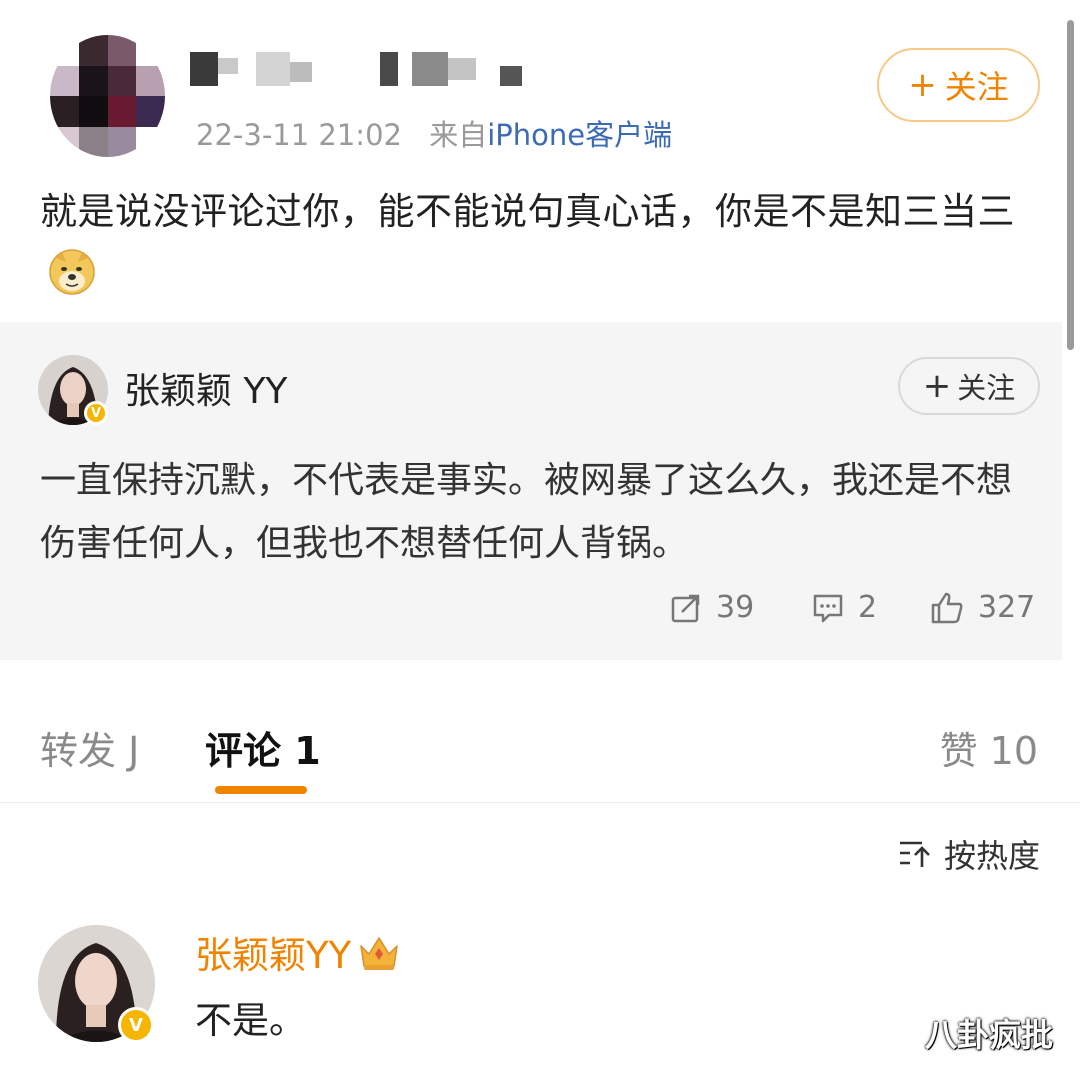 Image resolution: width=1080 pixels, height=1070 pixels. Describe the element at coordinates (868, 607) in the screenshot. I see `comment-count: 2` at that location.